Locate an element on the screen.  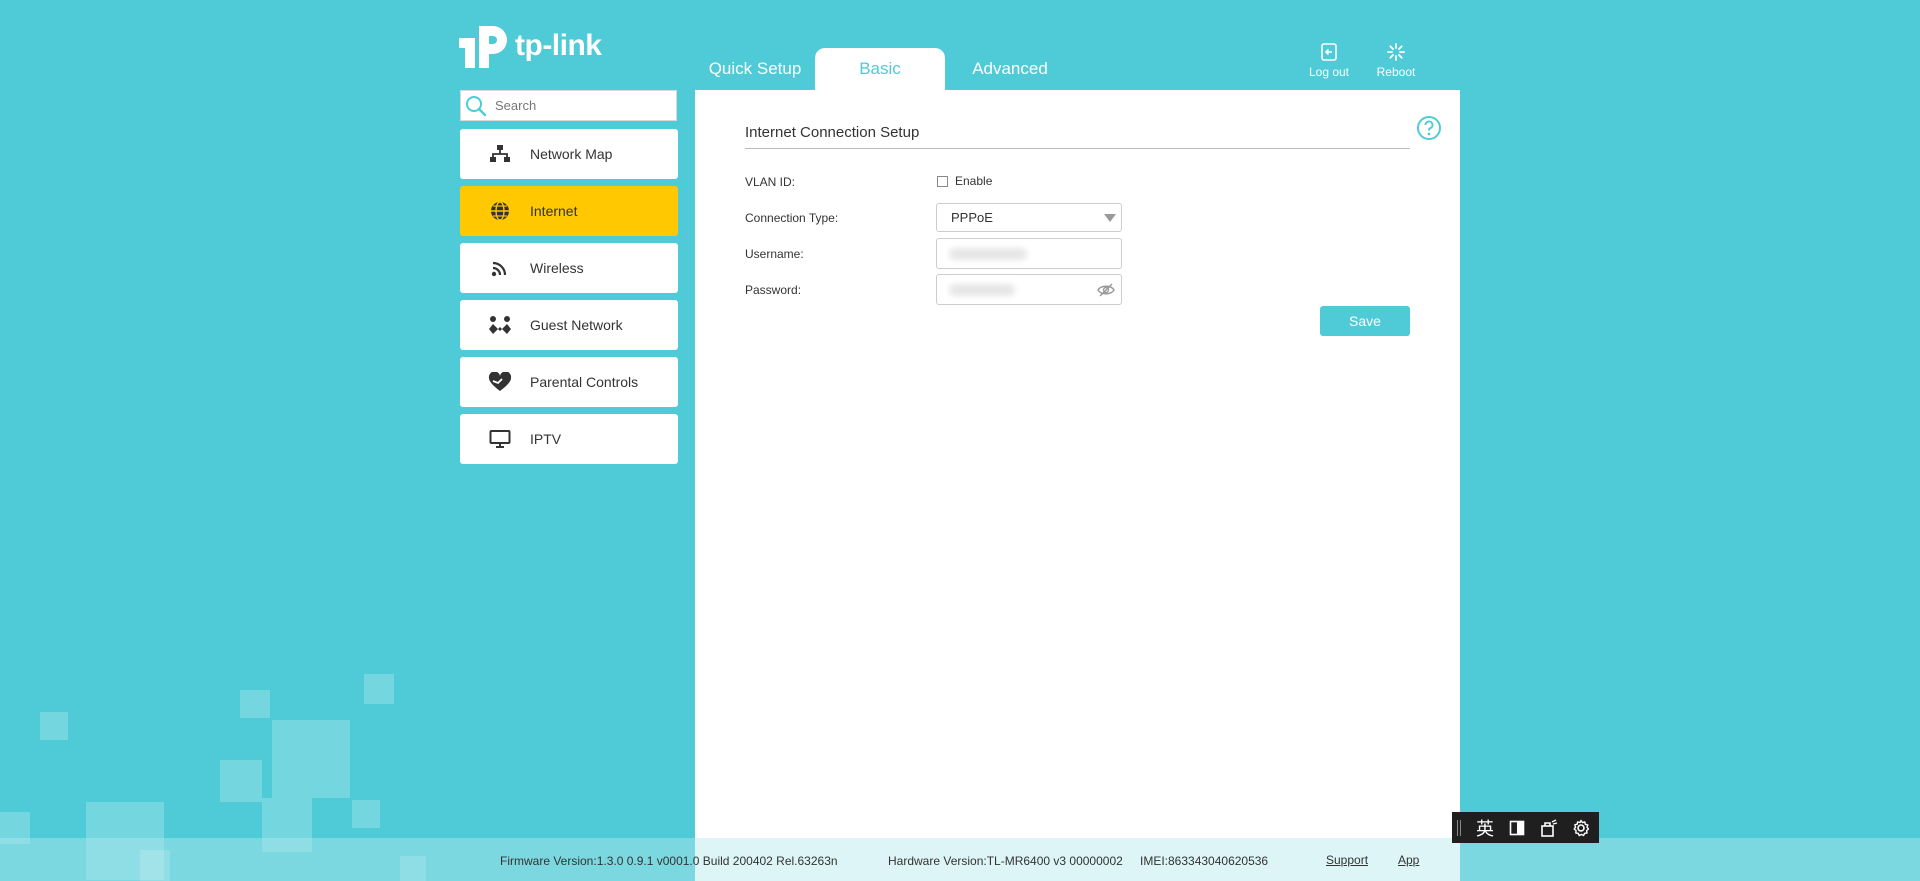
sidebar-item-internet: Internet is located at coordinates (569, 211).